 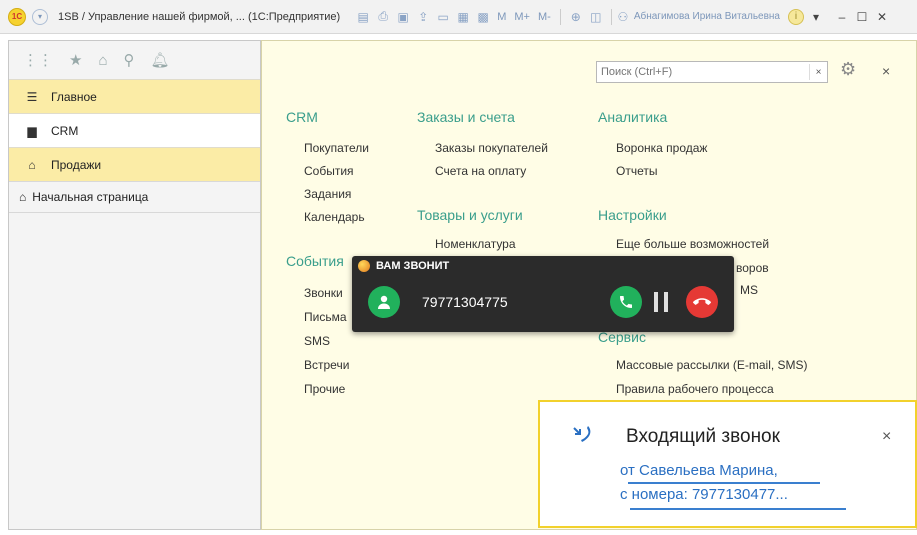 I want to click on contact-card-icon: ▆, so click(x=32, y=130).